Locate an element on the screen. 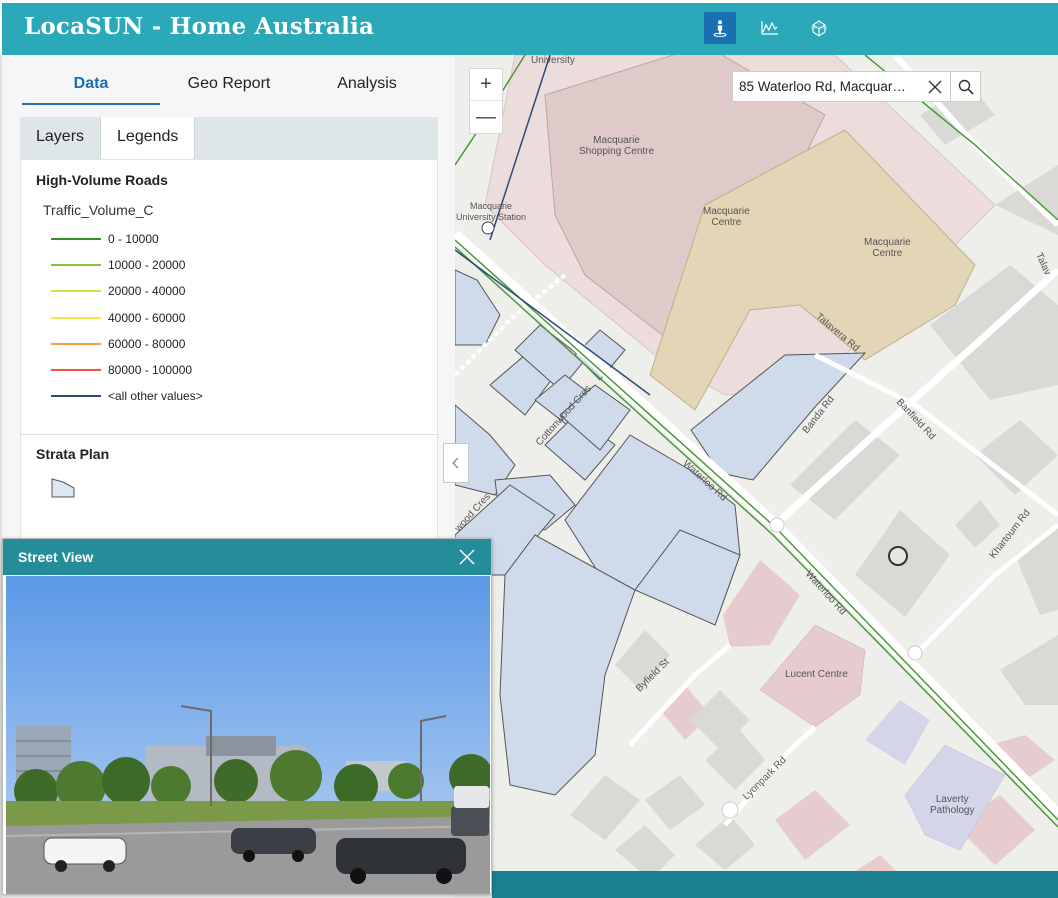 The height and width of the screenshot is (898, 1058). street-view-person-icon is located at coordinates (720, 28).